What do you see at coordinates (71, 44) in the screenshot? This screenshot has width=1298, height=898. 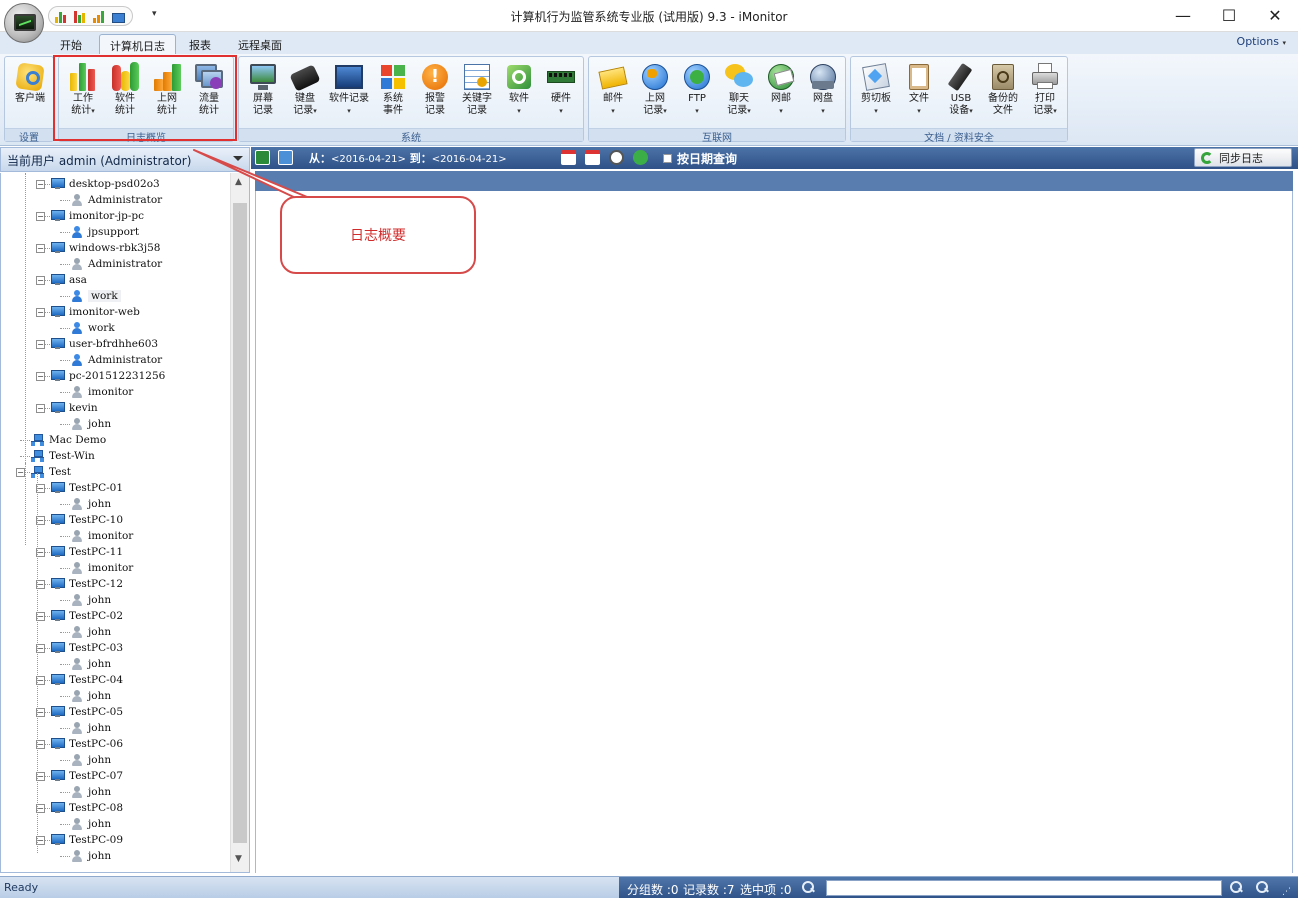 I see `tab-start: 开始` at bounding box center [71, 44].